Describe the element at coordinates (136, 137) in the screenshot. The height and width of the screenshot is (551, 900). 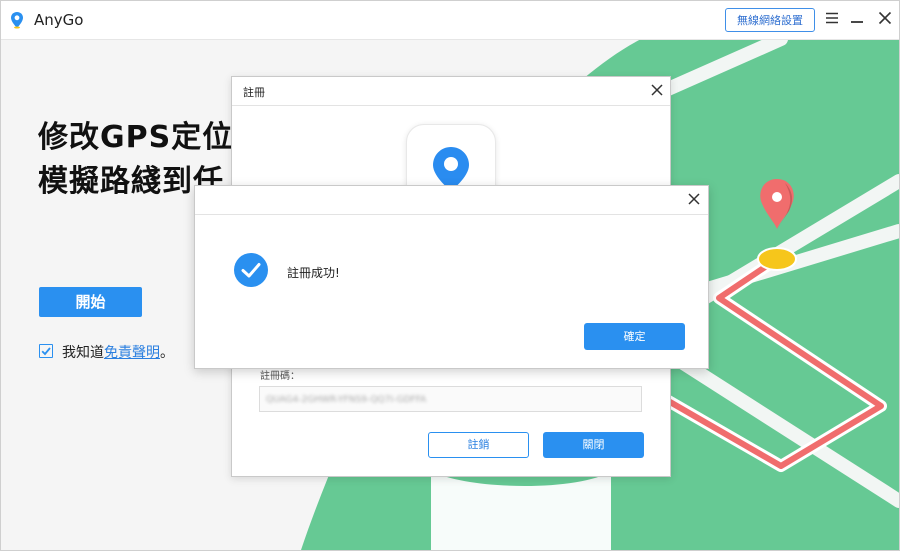
I see `headline-line-1: 修改GPS定位` at that location.